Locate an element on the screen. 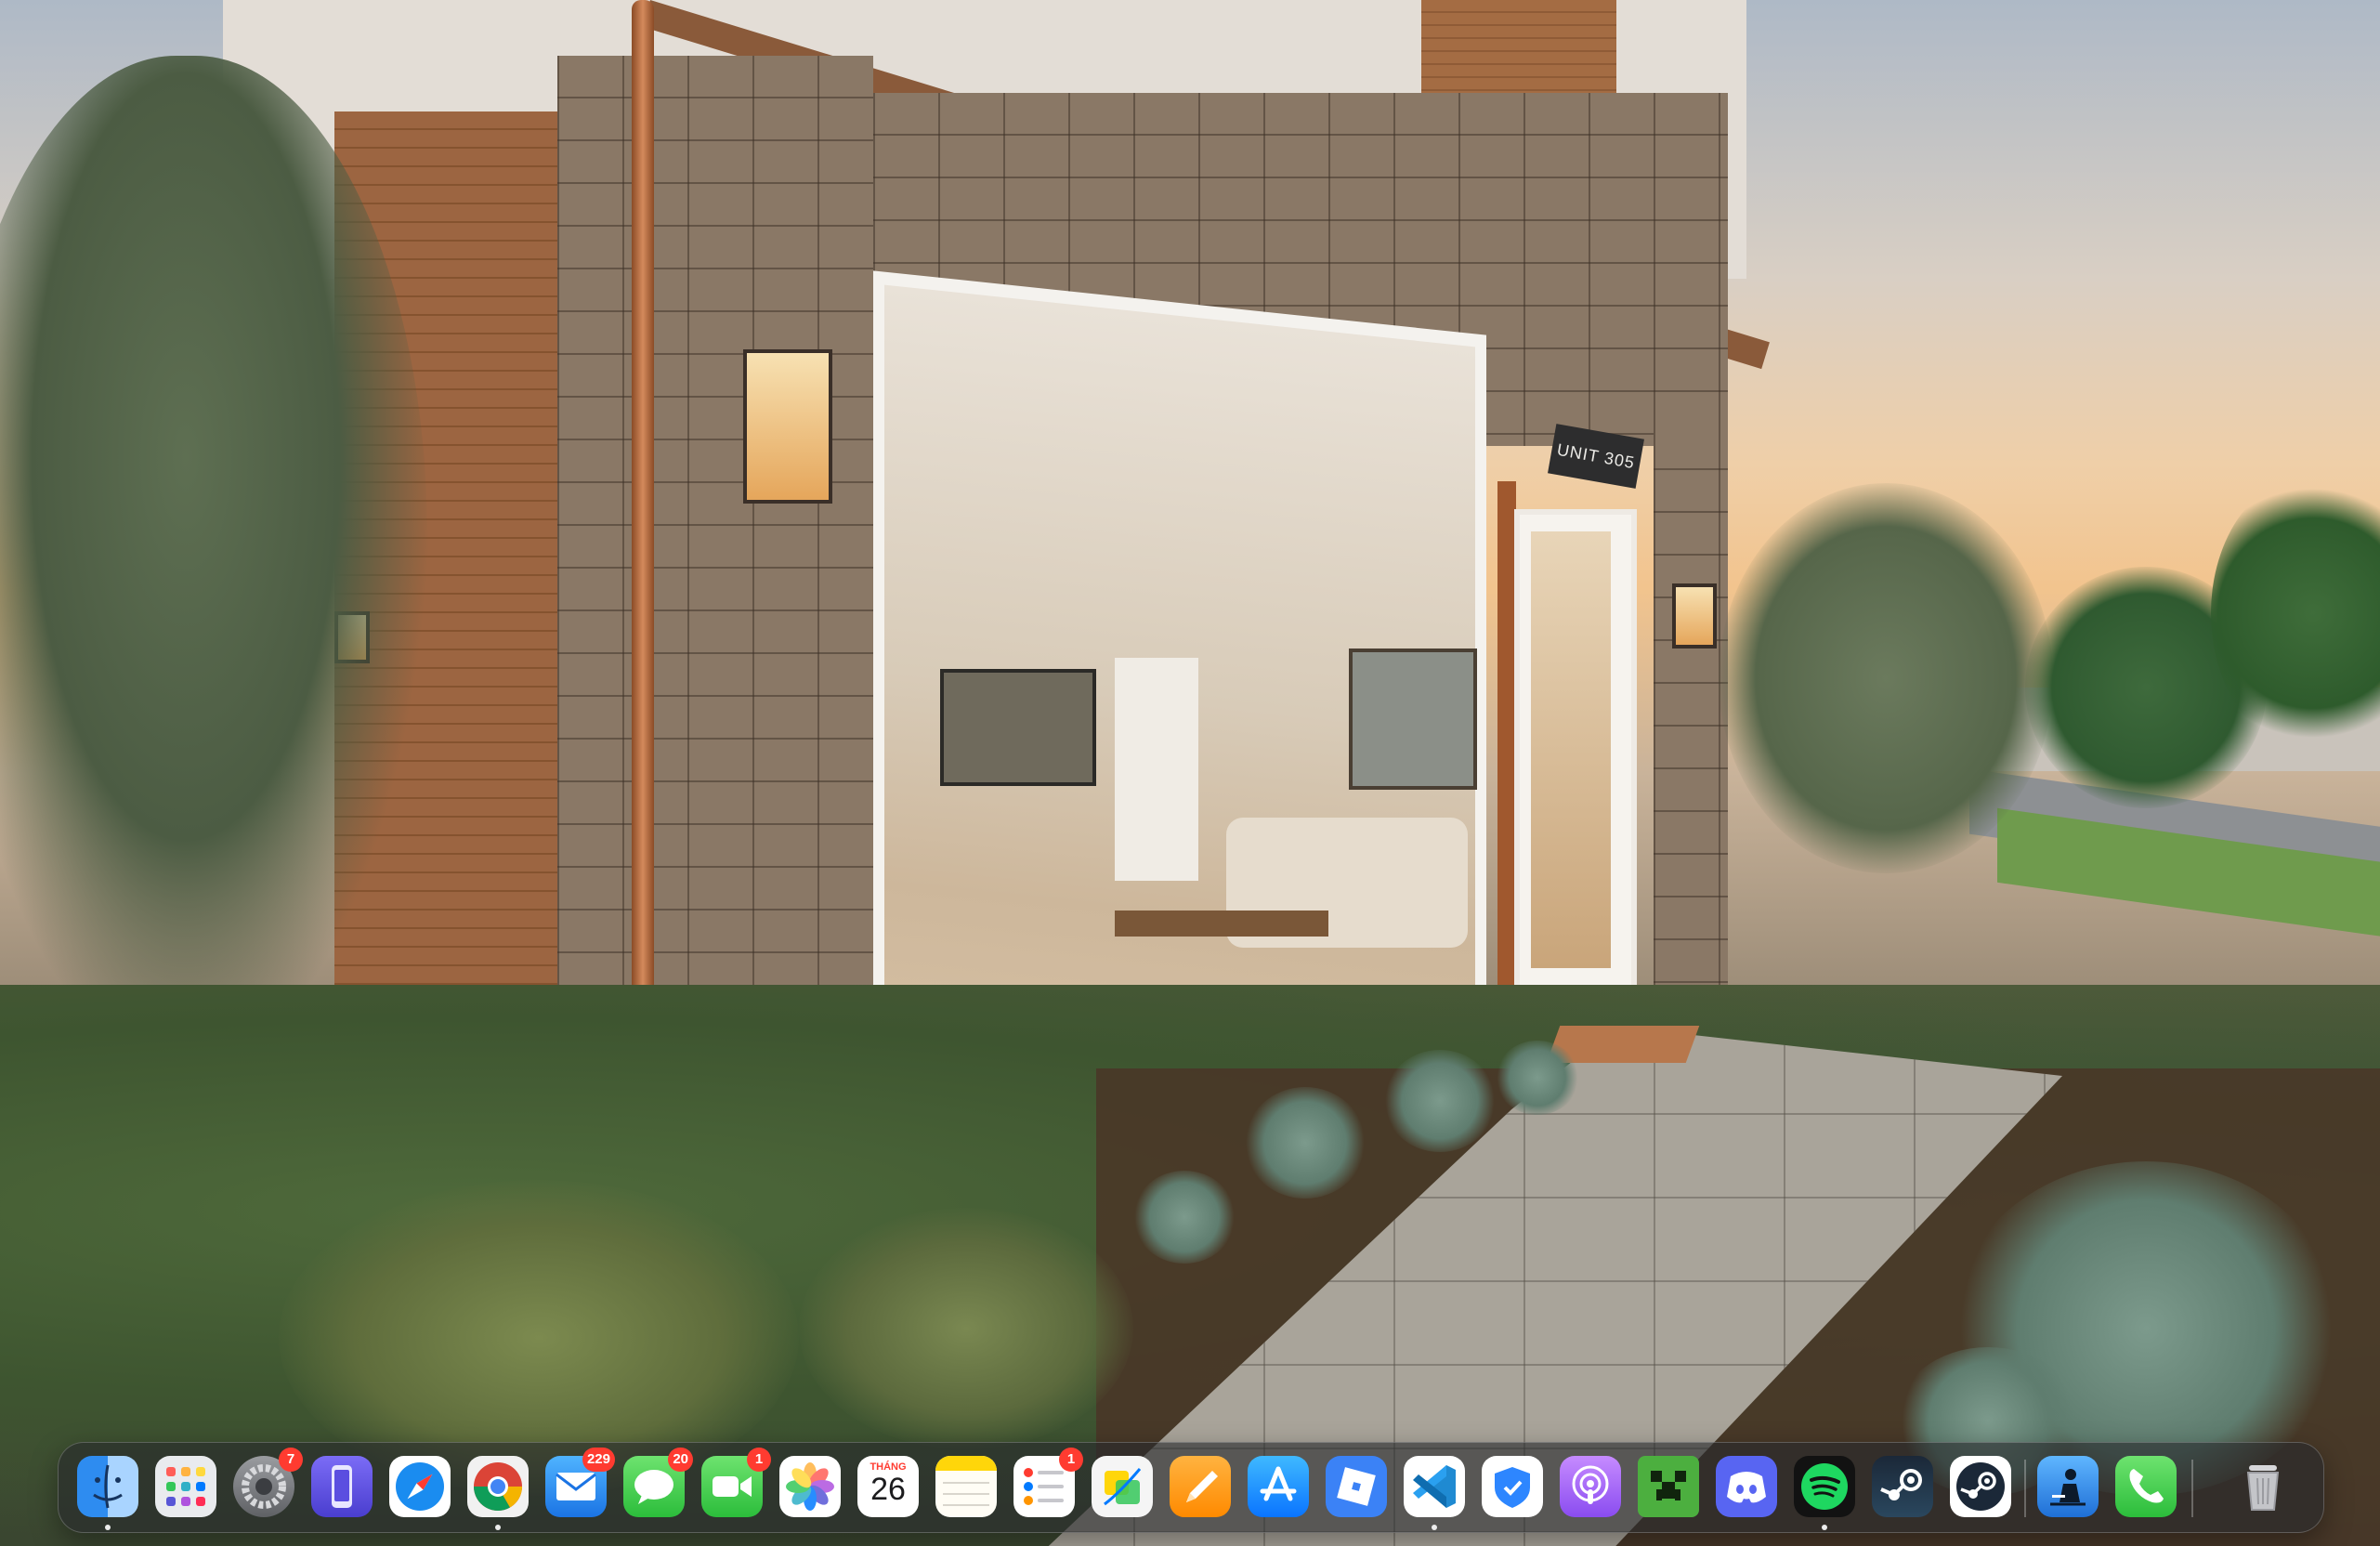 The height and width of the screenshot is (1546, 2380). dock-item-calendar: THÁNG 26 is located at coordinates (888, 1486).